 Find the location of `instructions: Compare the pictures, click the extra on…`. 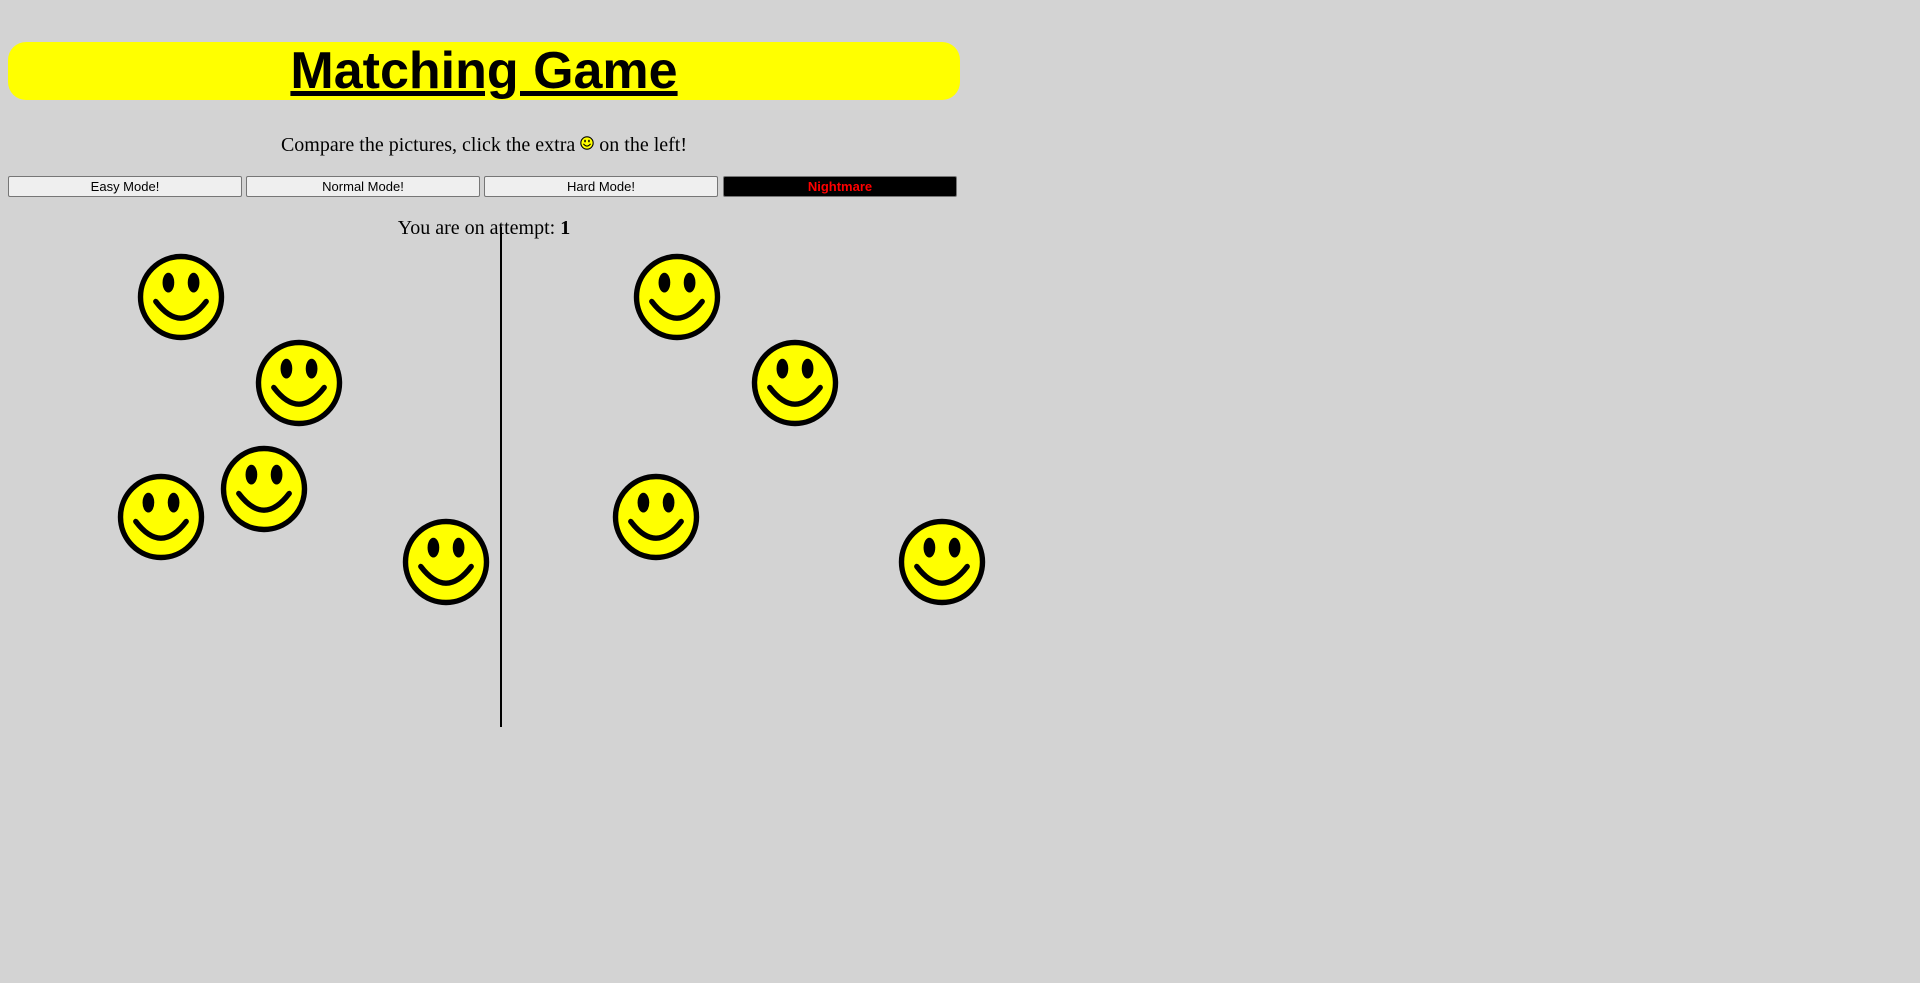

instructions: Compare the pictures, click the extra on… is located at coordinates (484, 144).